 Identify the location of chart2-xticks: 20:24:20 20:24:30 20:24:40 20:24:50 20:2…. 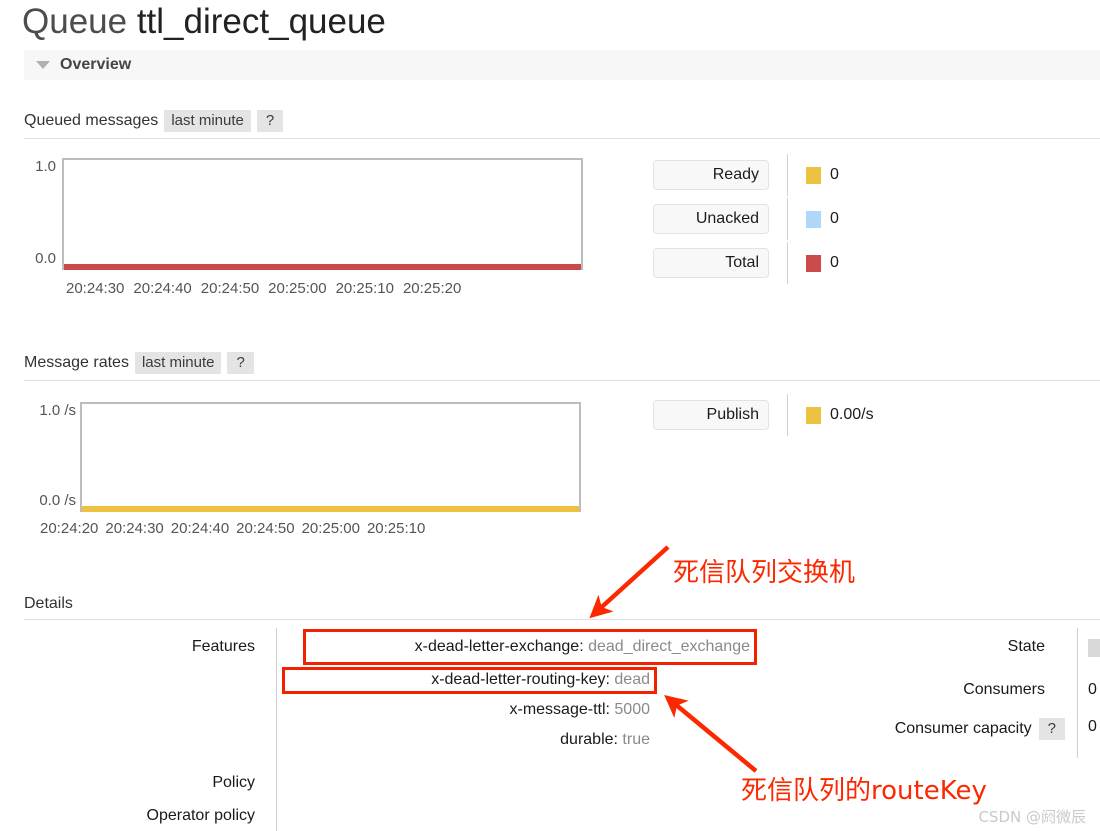
(232, 528).